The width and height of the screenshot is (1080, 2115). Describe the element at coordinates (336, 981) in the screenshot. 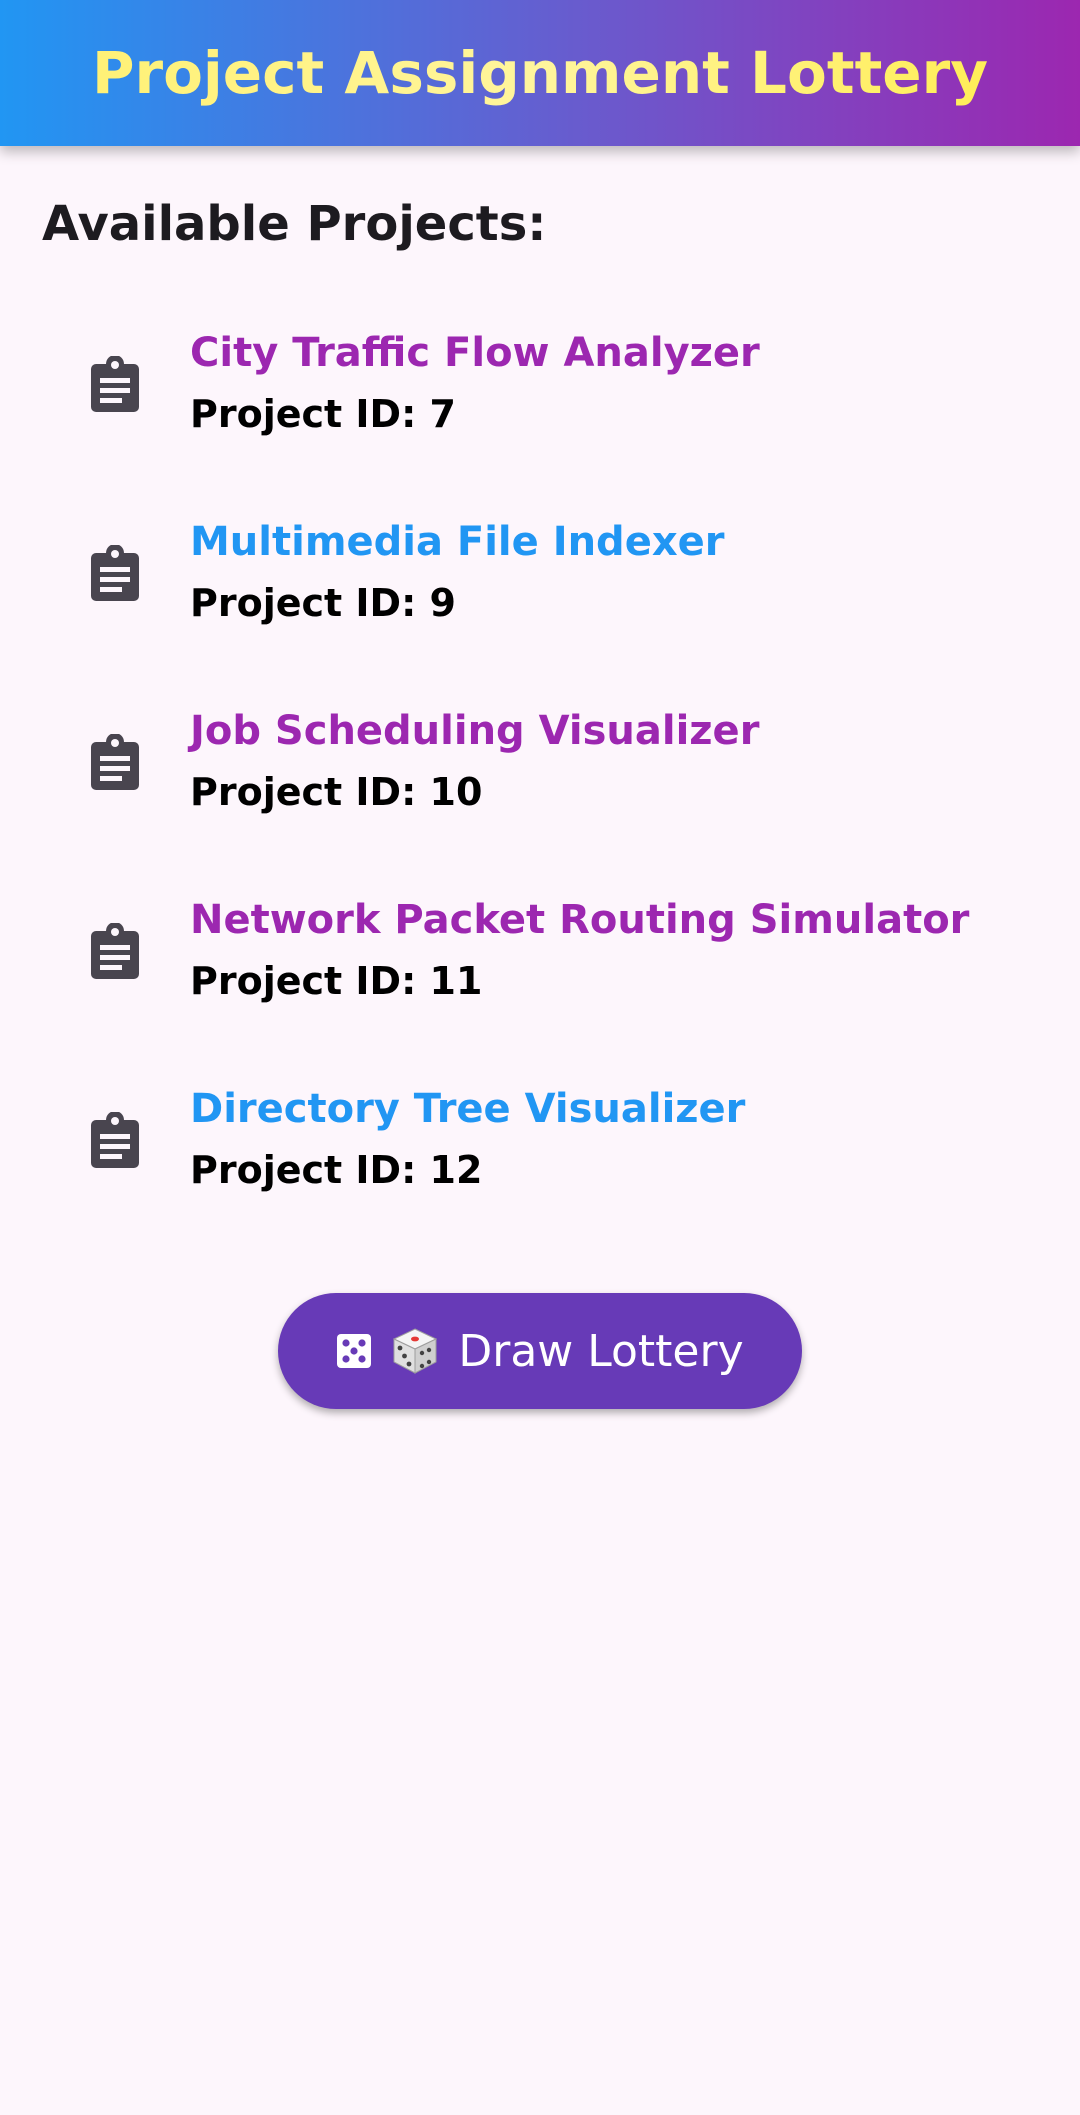

I see `project-id: Project ID: 11` at that location.